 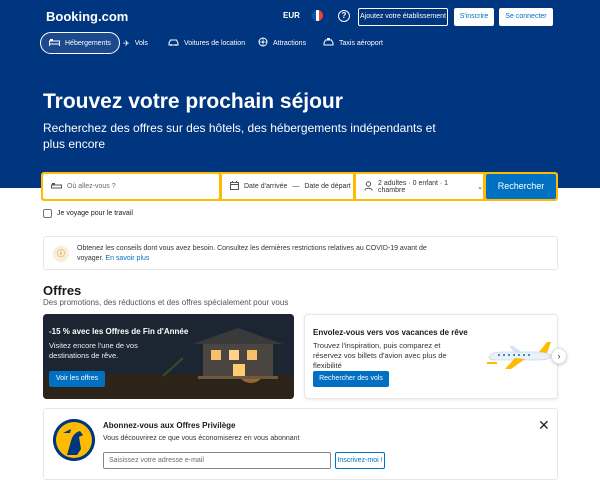 What do you see at coordinates (217, 460) in the screenshot?
I see `email-field: Saisissez votre adresse e-mail` at bounding box center [217, 460].